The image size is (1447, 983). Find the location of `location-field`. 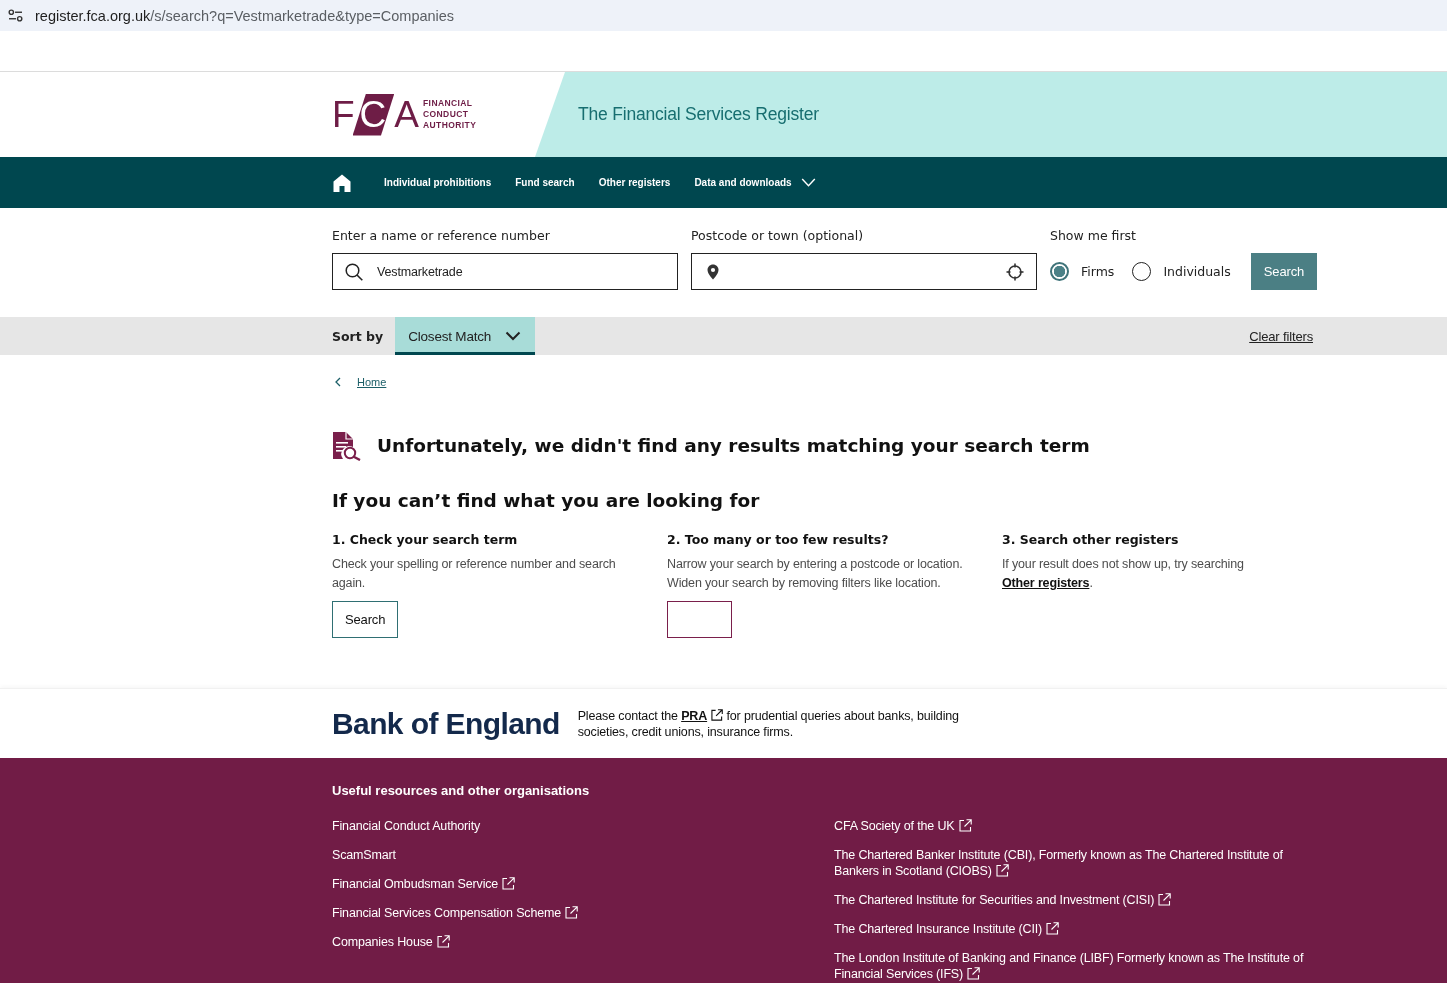

location-field is located at coordinates (864, 271).